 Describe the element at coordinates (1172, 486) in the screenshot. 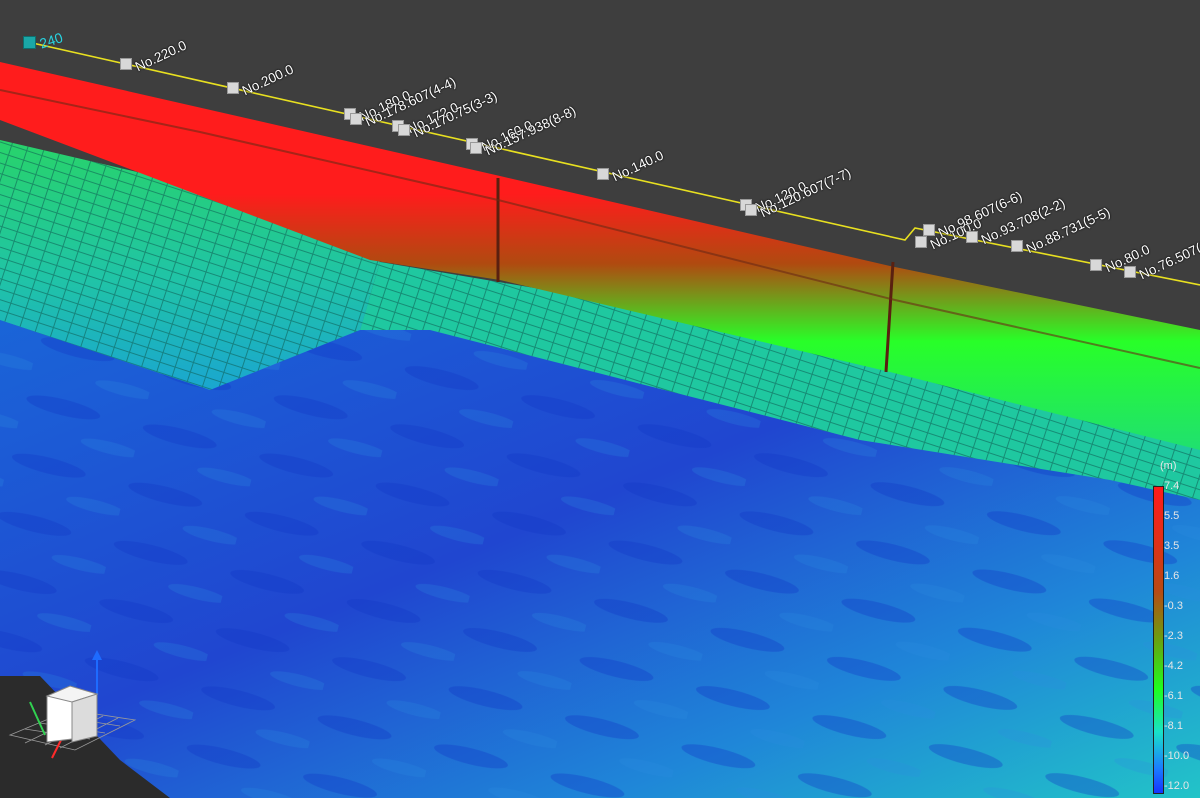

I see `legend-tick: 7.4` at that location.